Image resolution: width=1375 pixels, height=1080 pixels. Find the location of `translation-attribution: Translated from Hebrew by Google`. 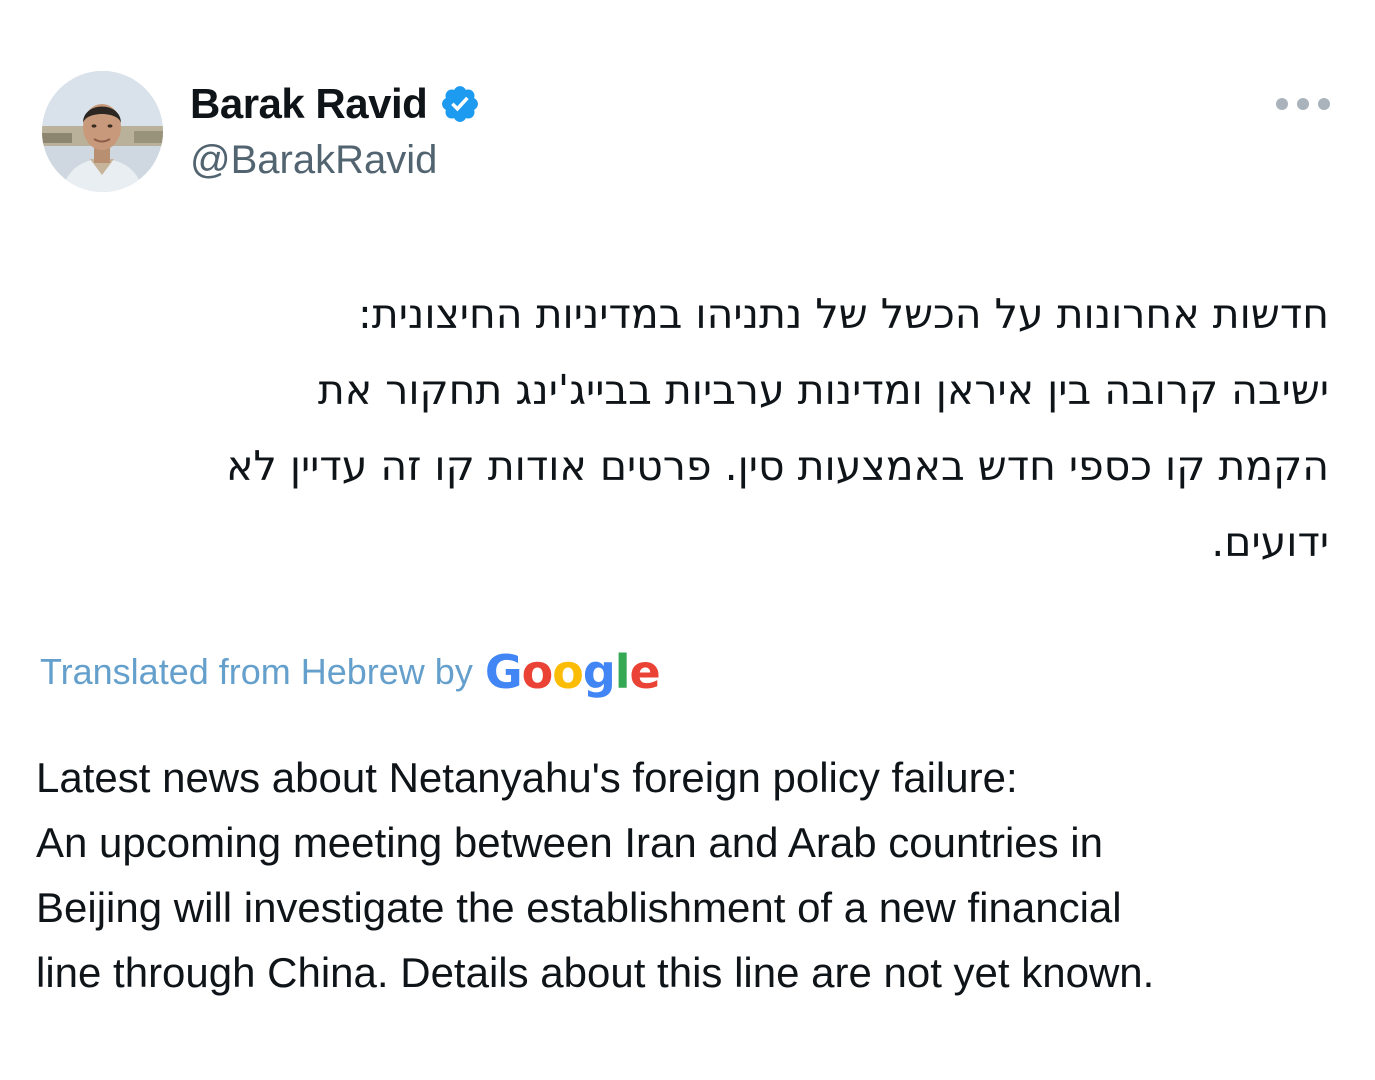

translation-attribution: Translated from Hebrew by Google is located at coordinates (350, 672).